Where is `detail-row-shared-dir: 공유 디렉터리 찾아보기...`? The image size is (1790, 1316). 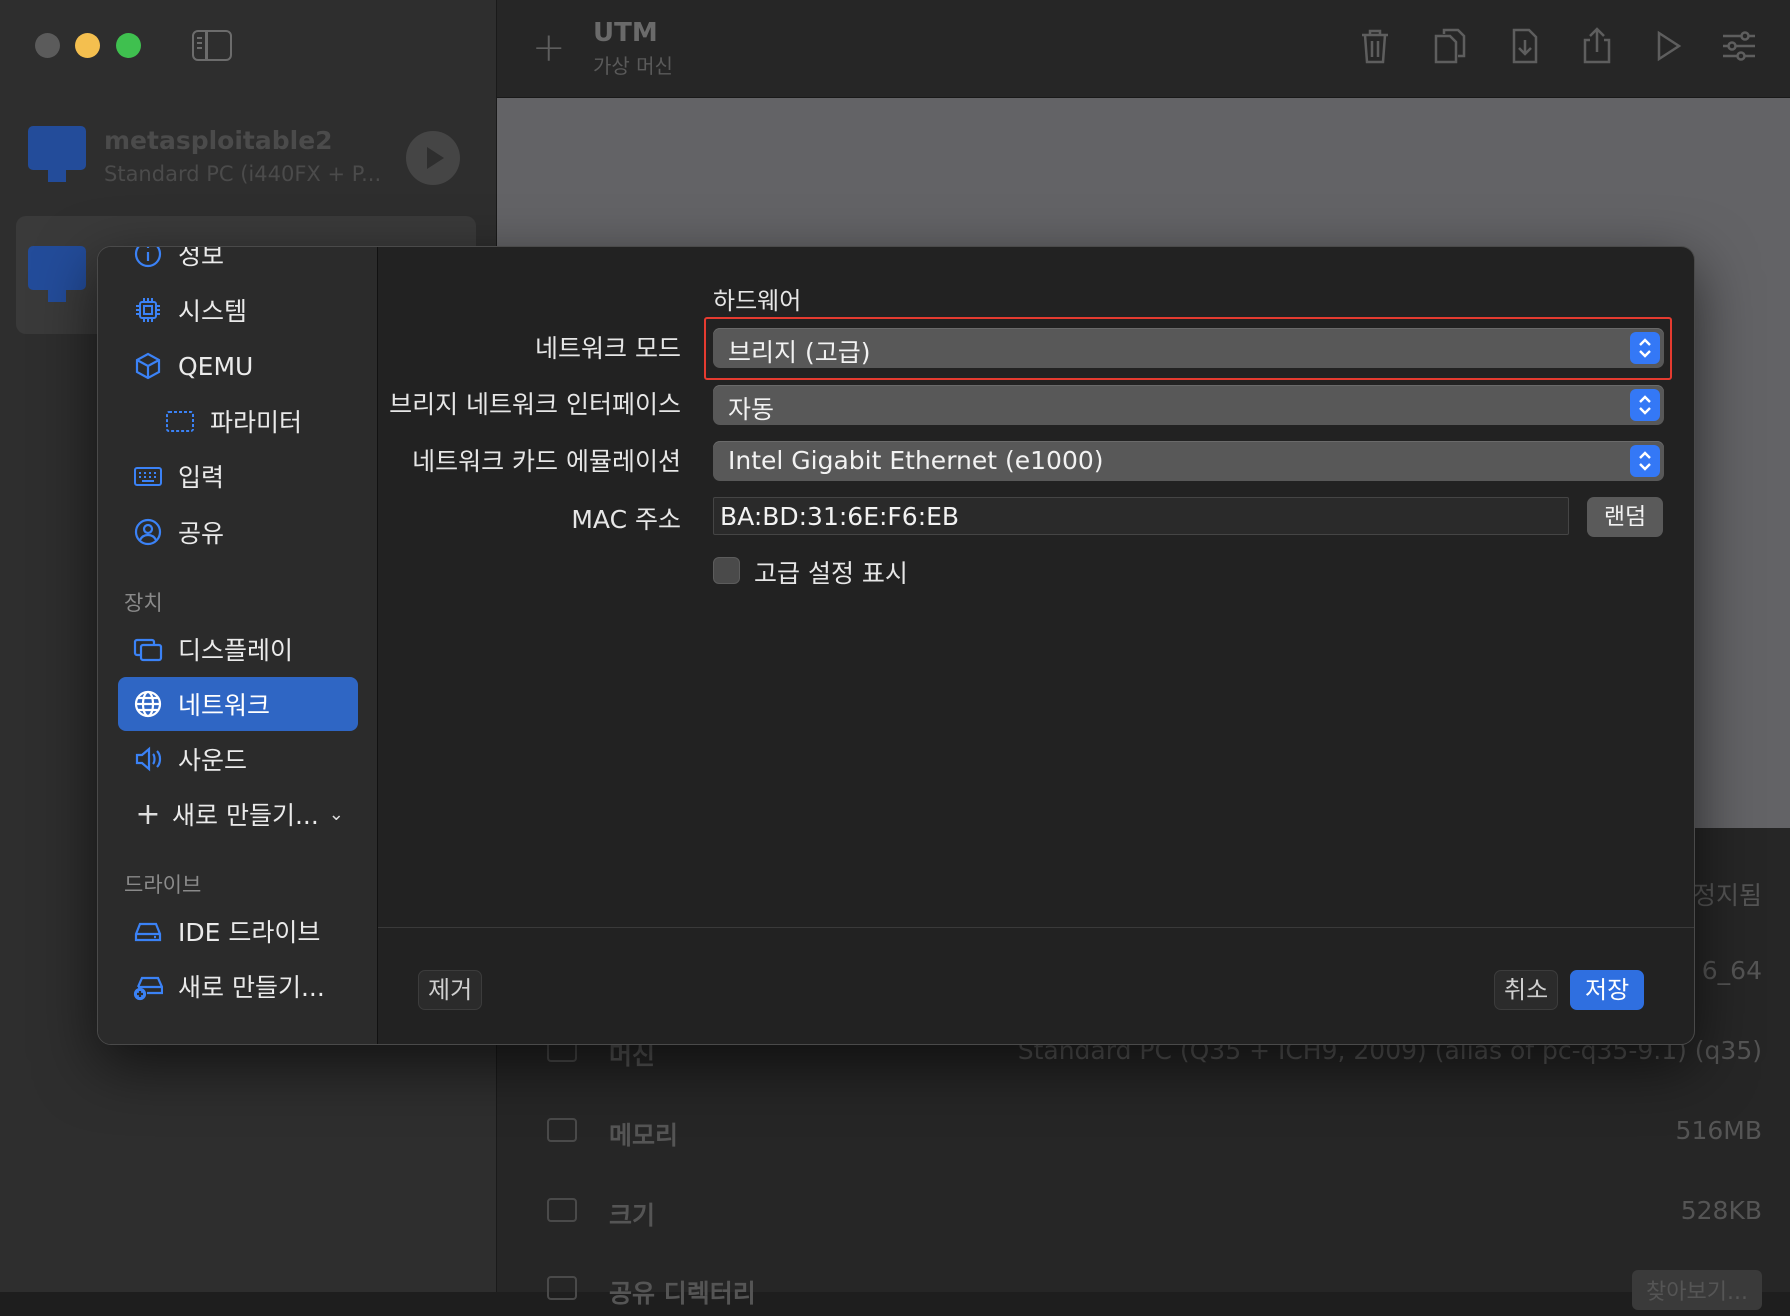
detail-row-shared-dir: 공유 디렉터리 찾아보기... is located at coordinates (1143, 1291).